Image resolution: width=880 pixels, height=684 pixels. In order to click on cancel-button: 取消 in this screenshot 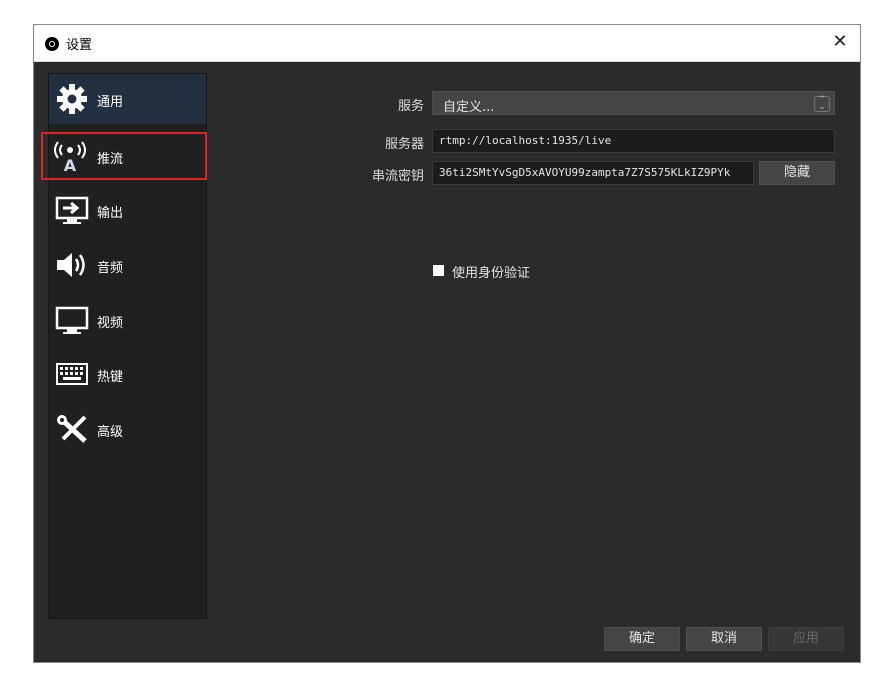, I will do `click(724, 639)`.